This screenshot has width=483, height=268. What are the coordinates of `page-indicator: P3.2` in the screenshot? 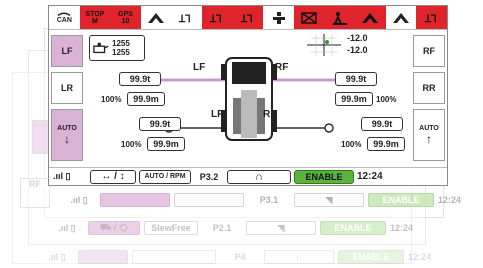 It's located at (209, 176).